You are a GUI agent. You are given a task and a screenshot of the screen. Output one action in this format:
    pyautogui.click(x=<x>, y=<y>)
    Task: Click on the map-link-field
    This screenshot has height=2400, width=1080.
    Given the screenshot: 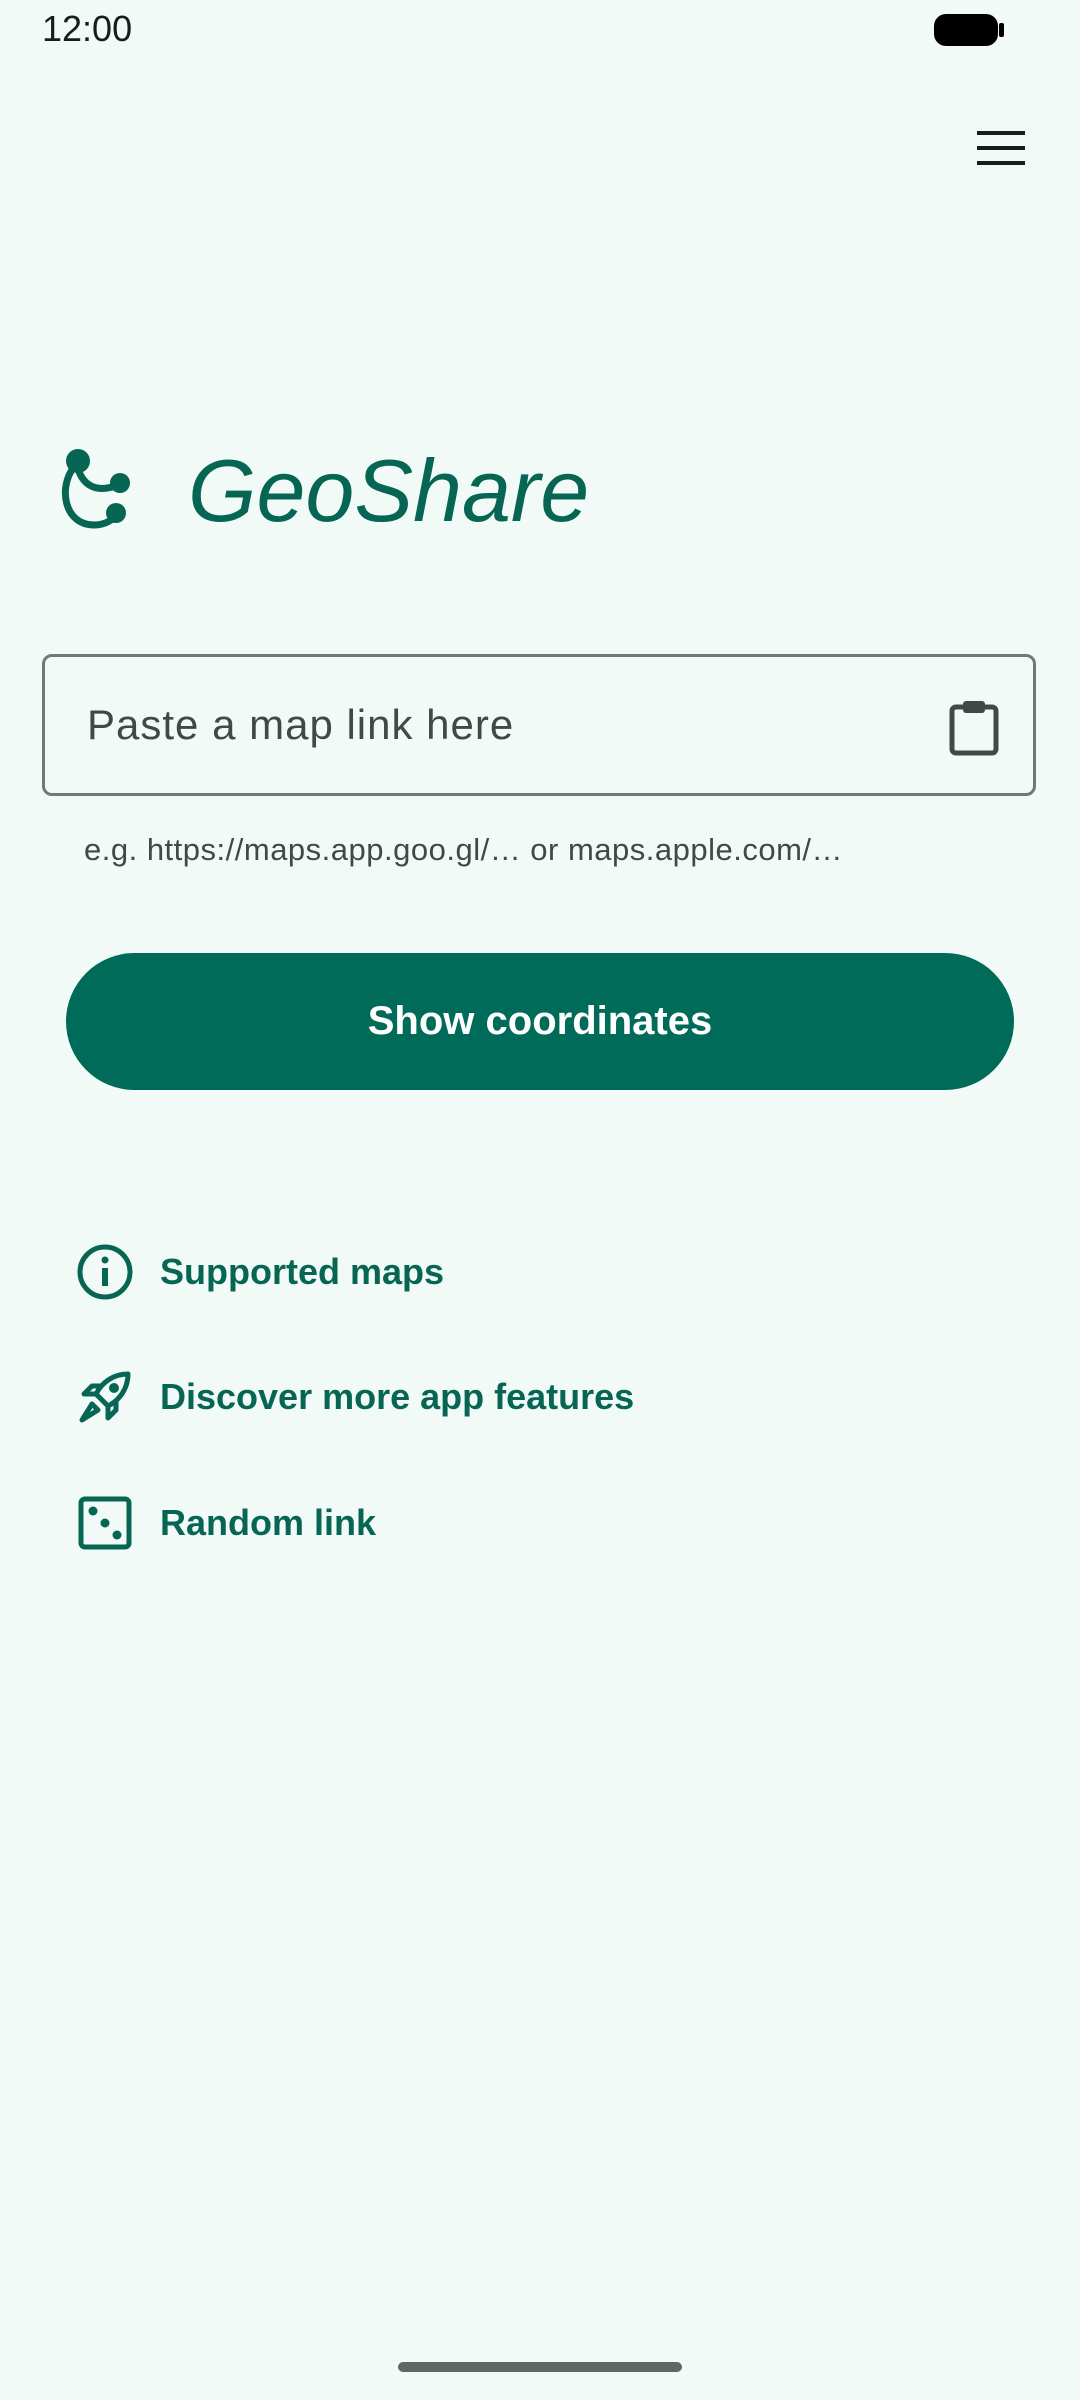 What is the action you would take?
    pyautogui.click(x=539, y=725)
    